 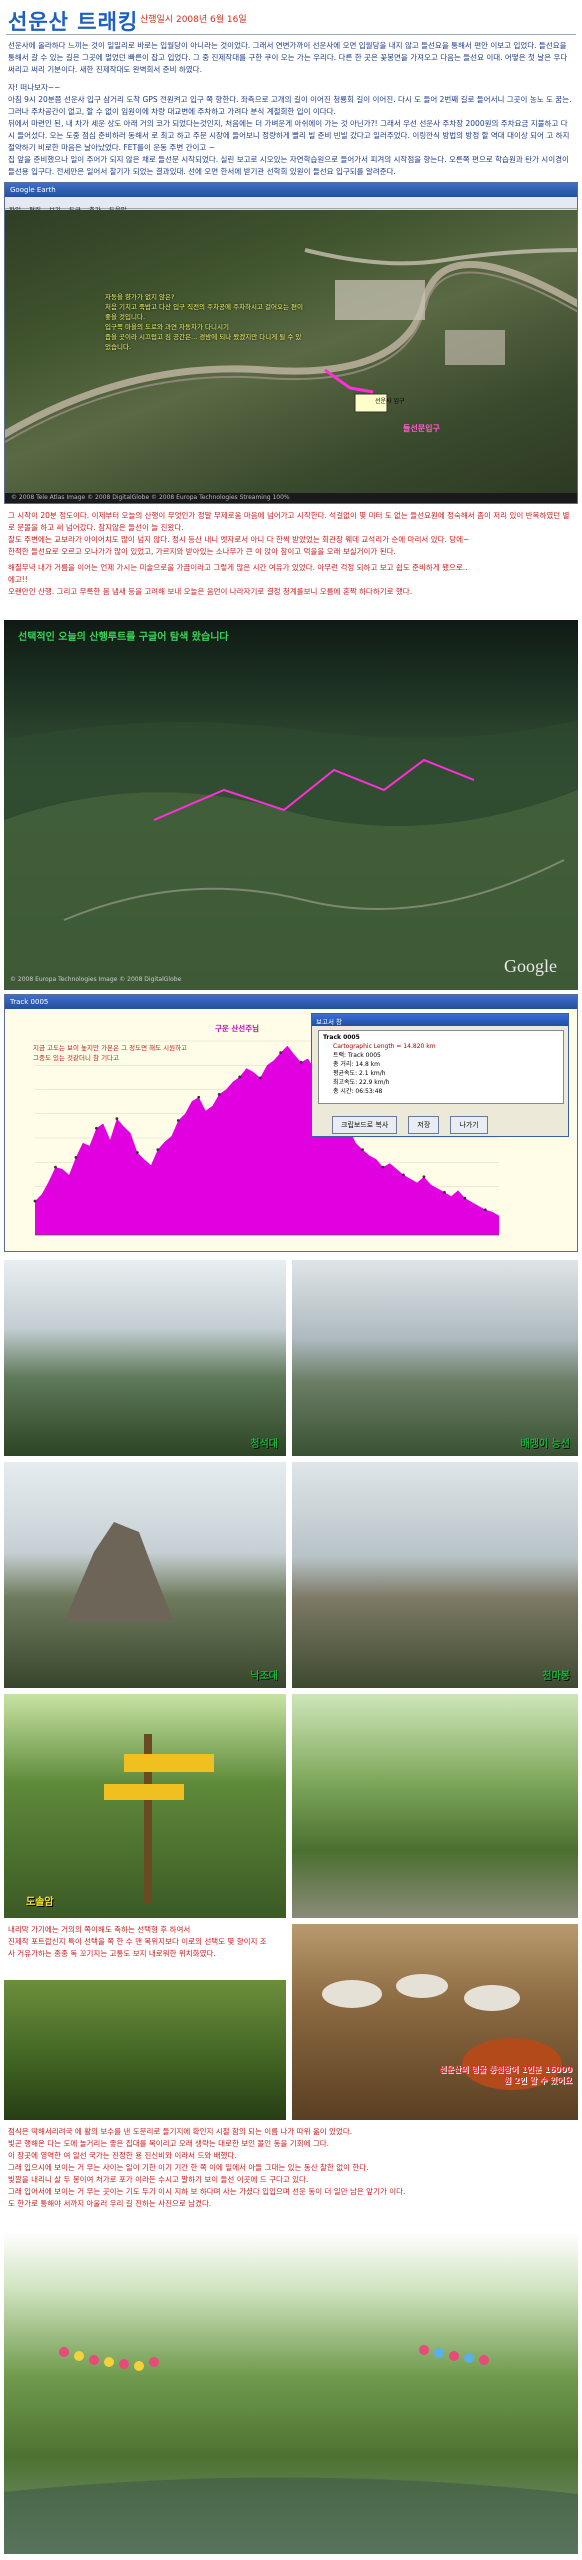 I want to click on map-label: 들선문입구, so click(x=421, y=428).